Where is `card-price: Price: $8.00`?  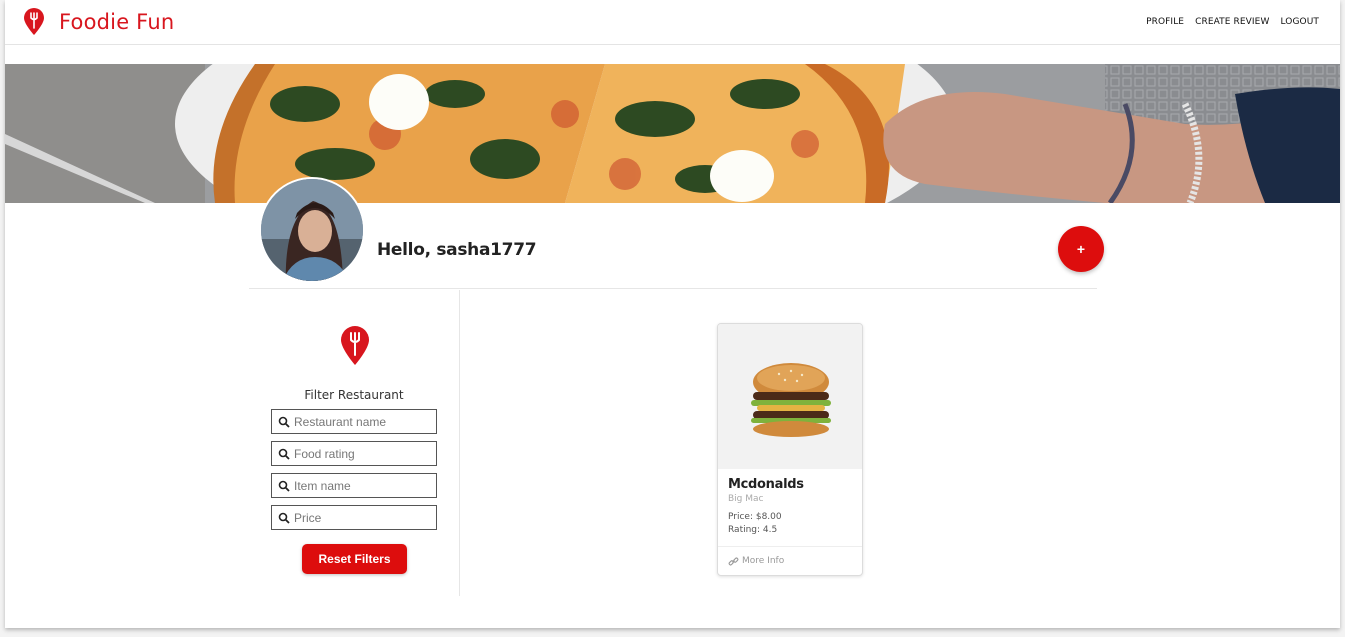
card-price: Price: $8.00 is located at coordinates (755, 517).